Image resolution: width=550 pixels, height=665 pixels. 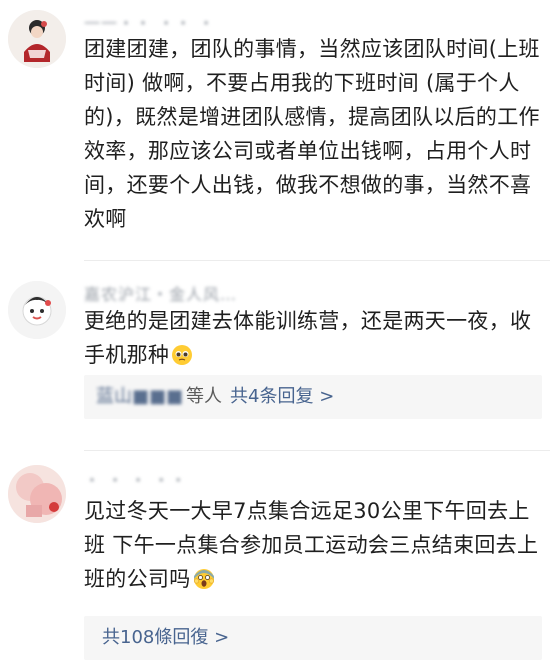 What do you see at coordinates (204, 579) in the screenshot?
I see `screaming-face-emoji-icon` at bounding box center [204, 579].